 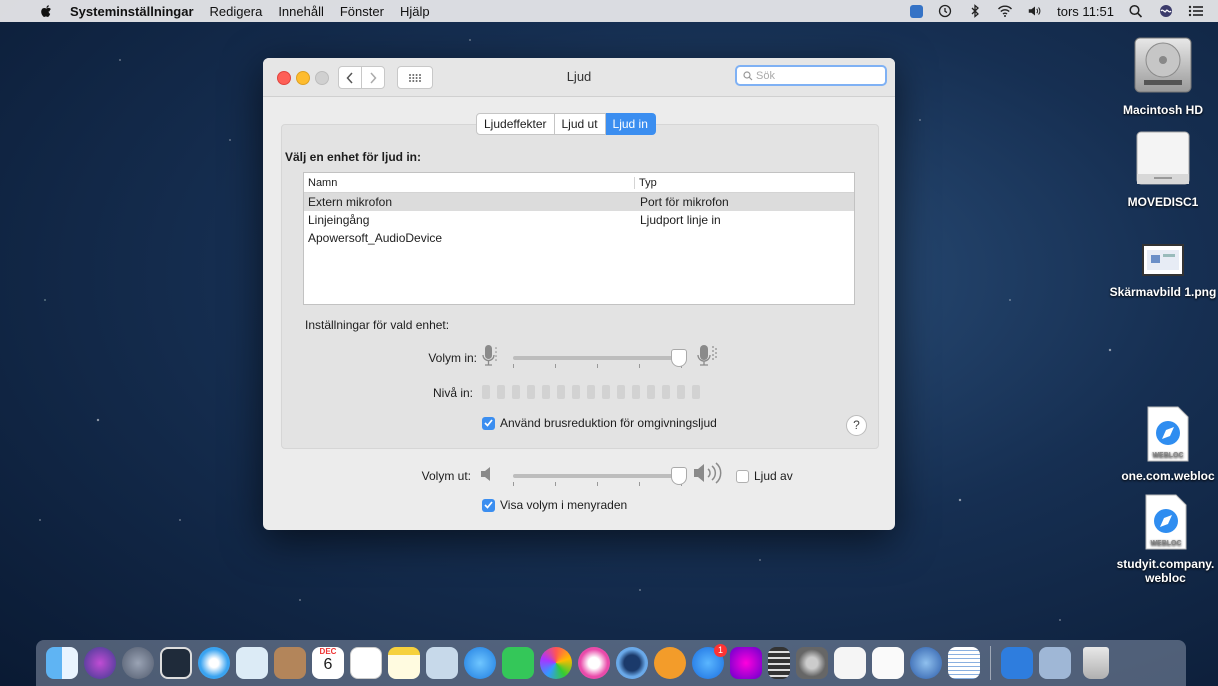 What do you see at coordinates (518, 663) in the screenshot?
I see `facetime-icon` at bounding box center [518, 663].